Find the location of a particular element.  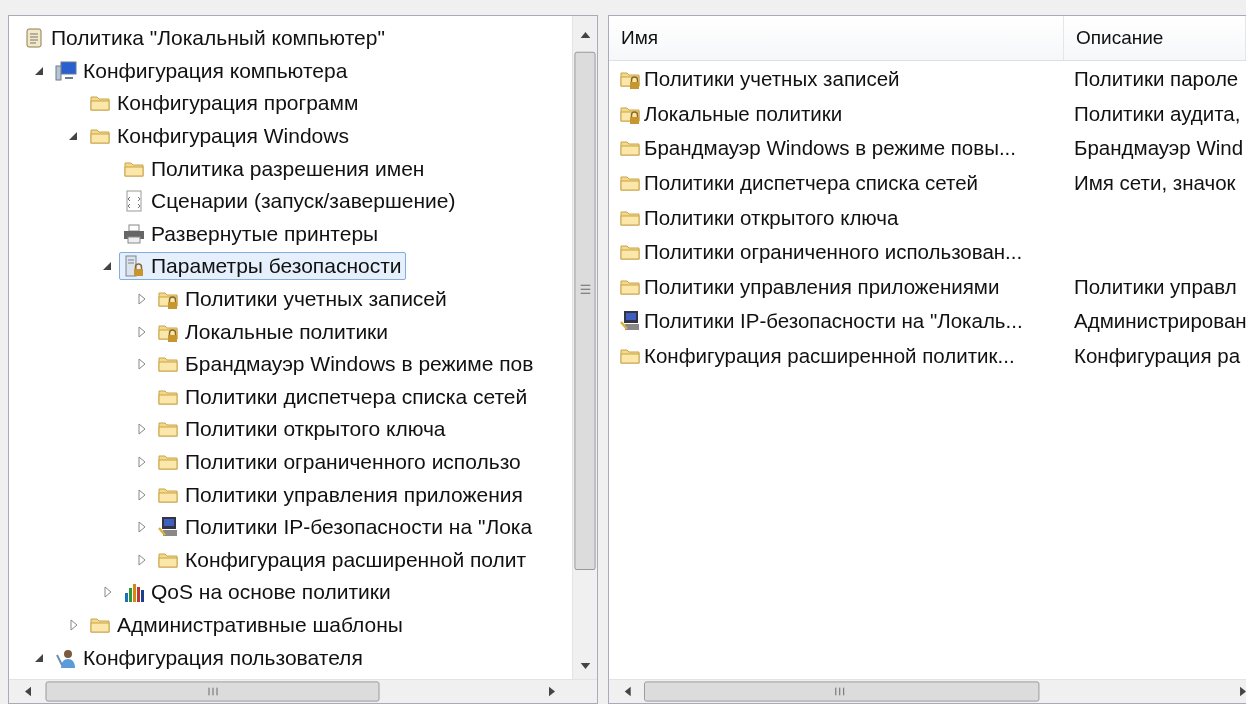

column-header: Описание is located at coordinates (1155, 38).